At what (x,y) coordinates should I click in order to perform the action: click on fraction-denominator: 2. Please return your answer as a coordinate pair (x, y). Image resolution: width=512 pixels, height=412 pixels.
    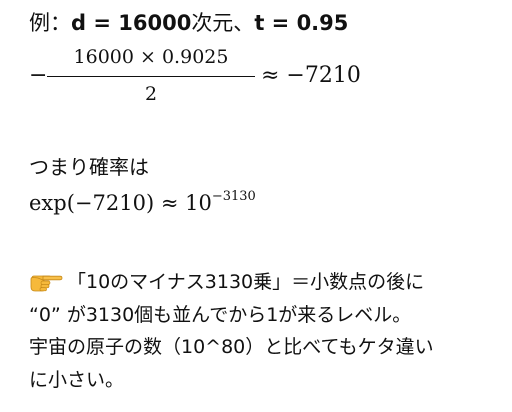
    Looking at the image, I should click on (151, 94).